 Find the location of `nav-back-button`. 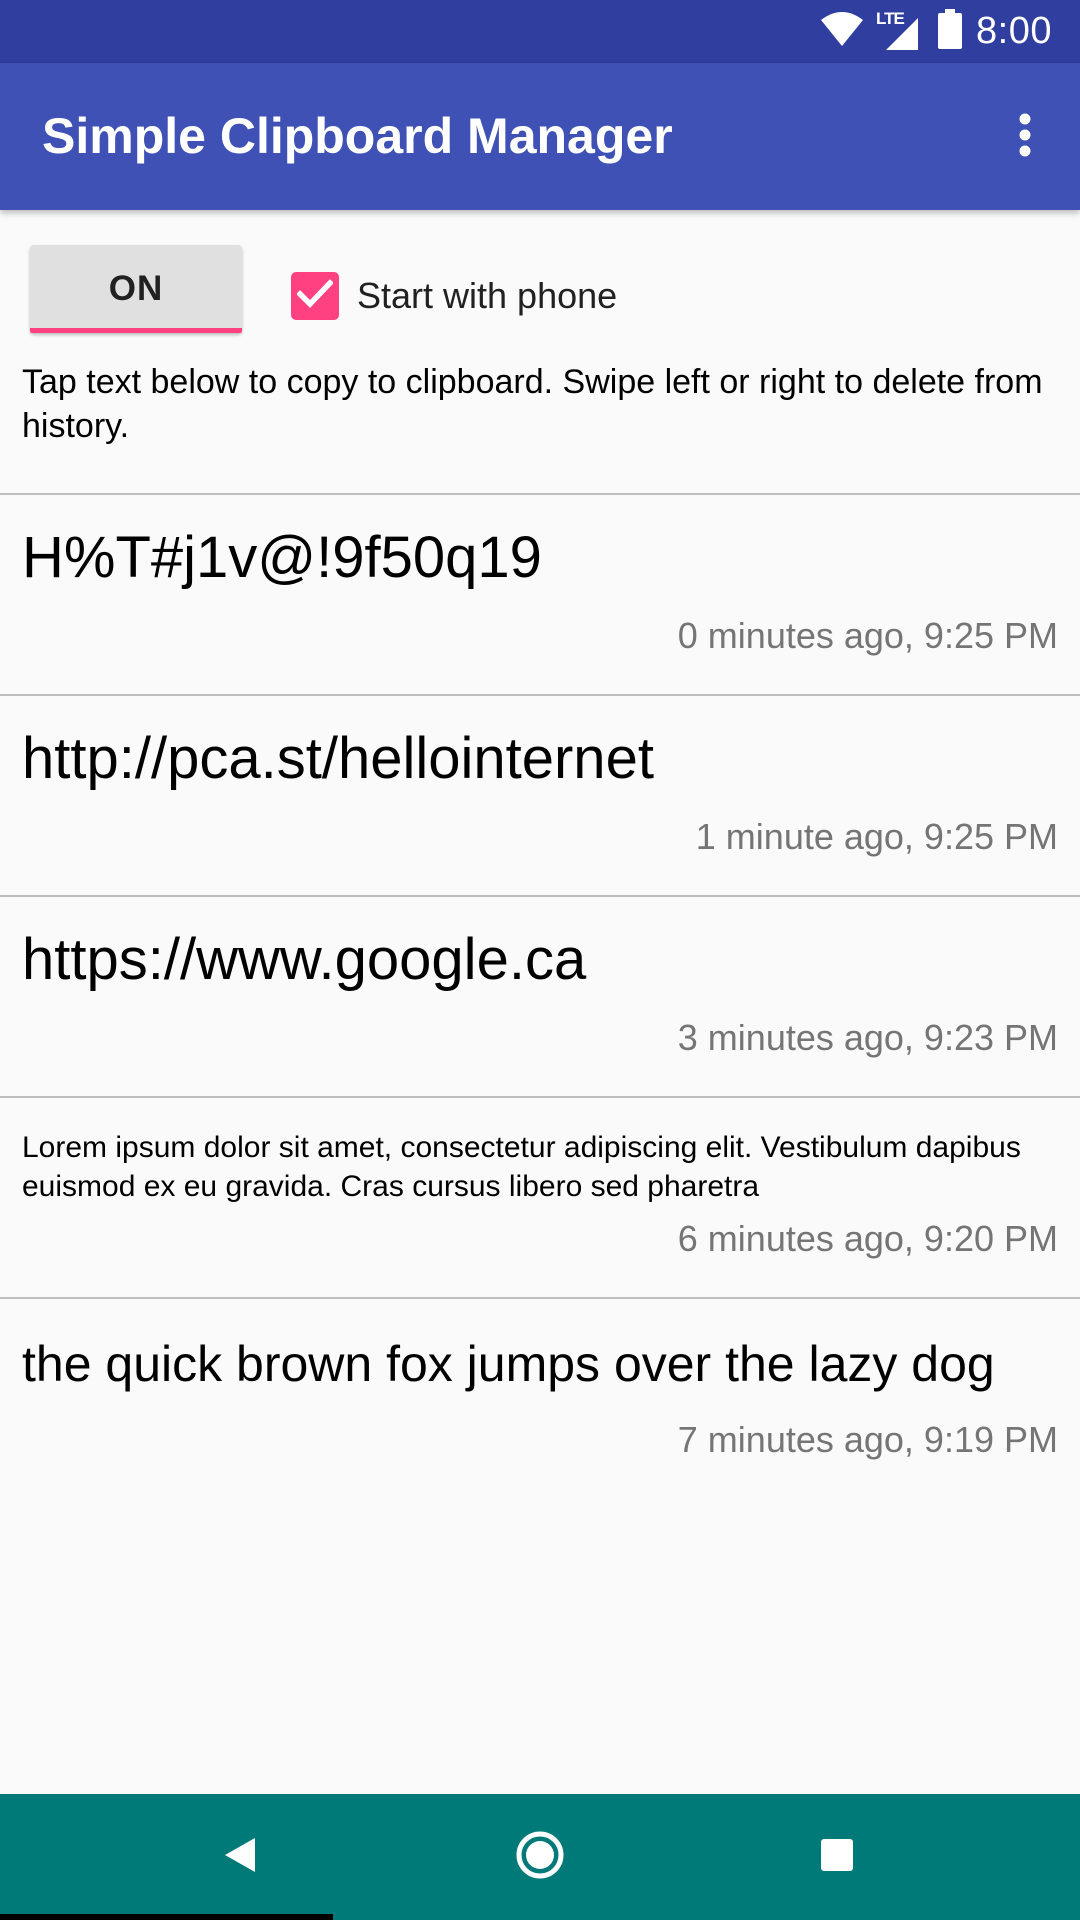

nav-back-button is located at coordinates (240, 1857).